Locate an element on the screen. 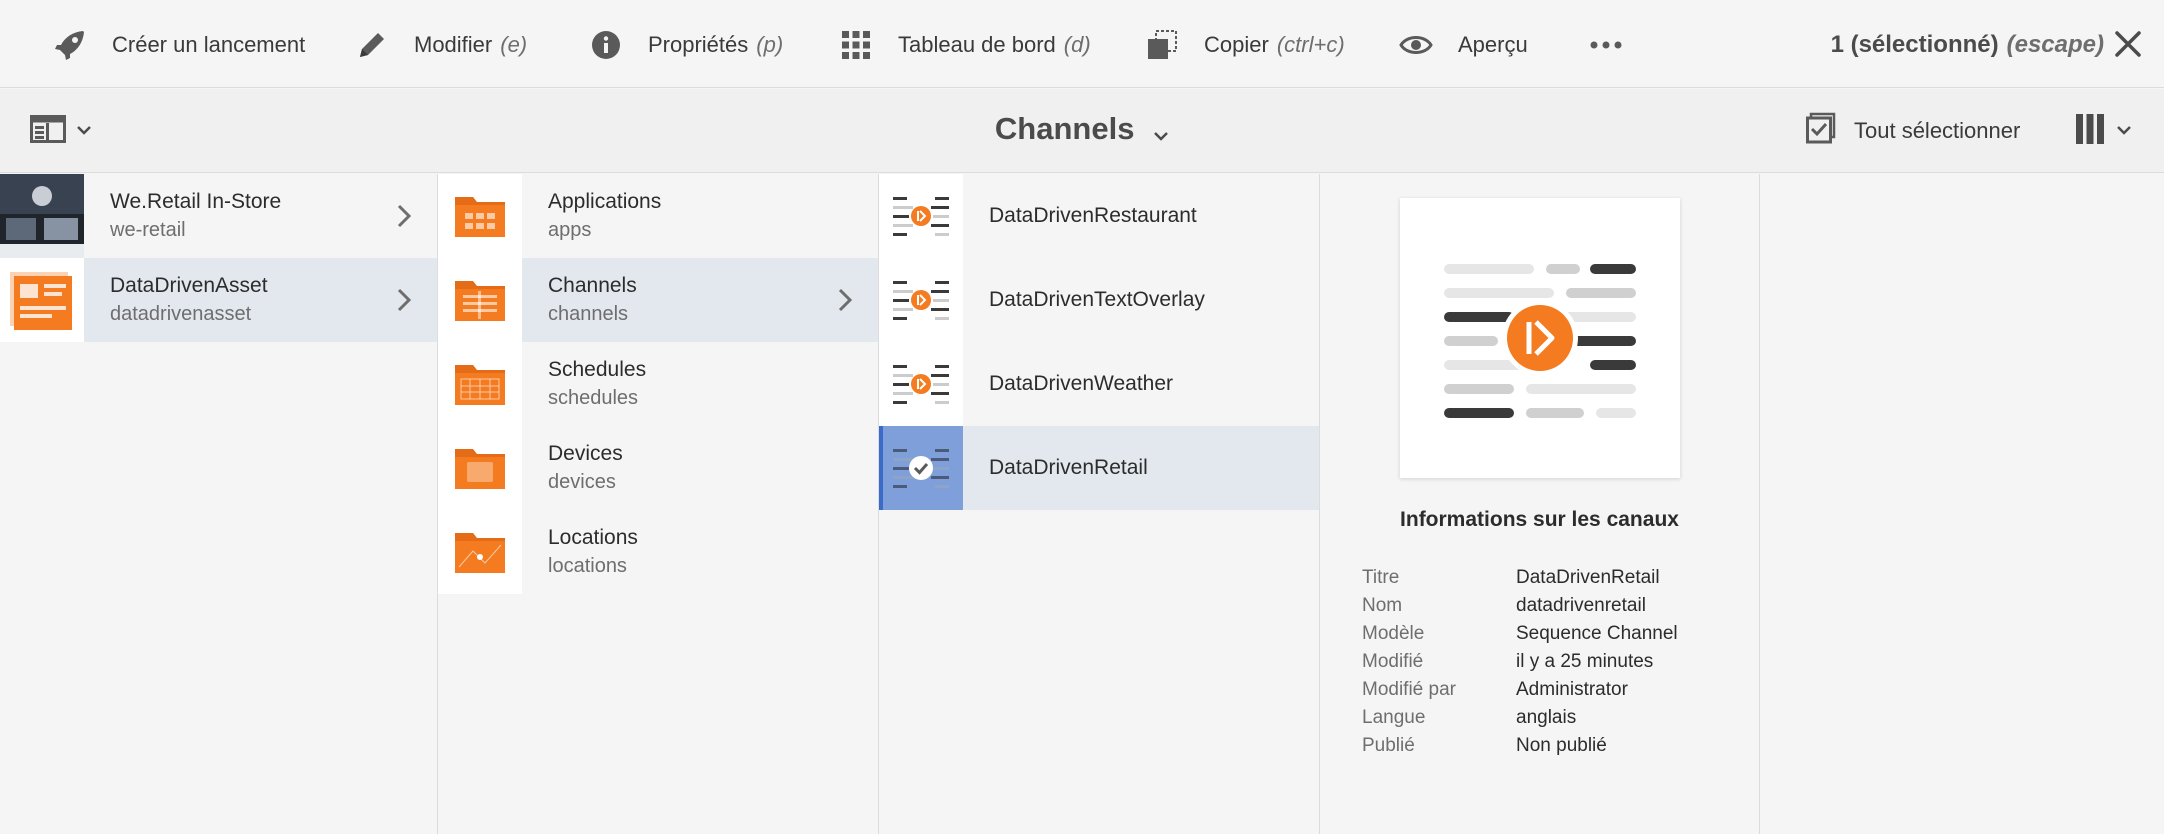 This screenshot has height=834, width=2164. we-retail-thumbnail is located at coordinates (42, 216).